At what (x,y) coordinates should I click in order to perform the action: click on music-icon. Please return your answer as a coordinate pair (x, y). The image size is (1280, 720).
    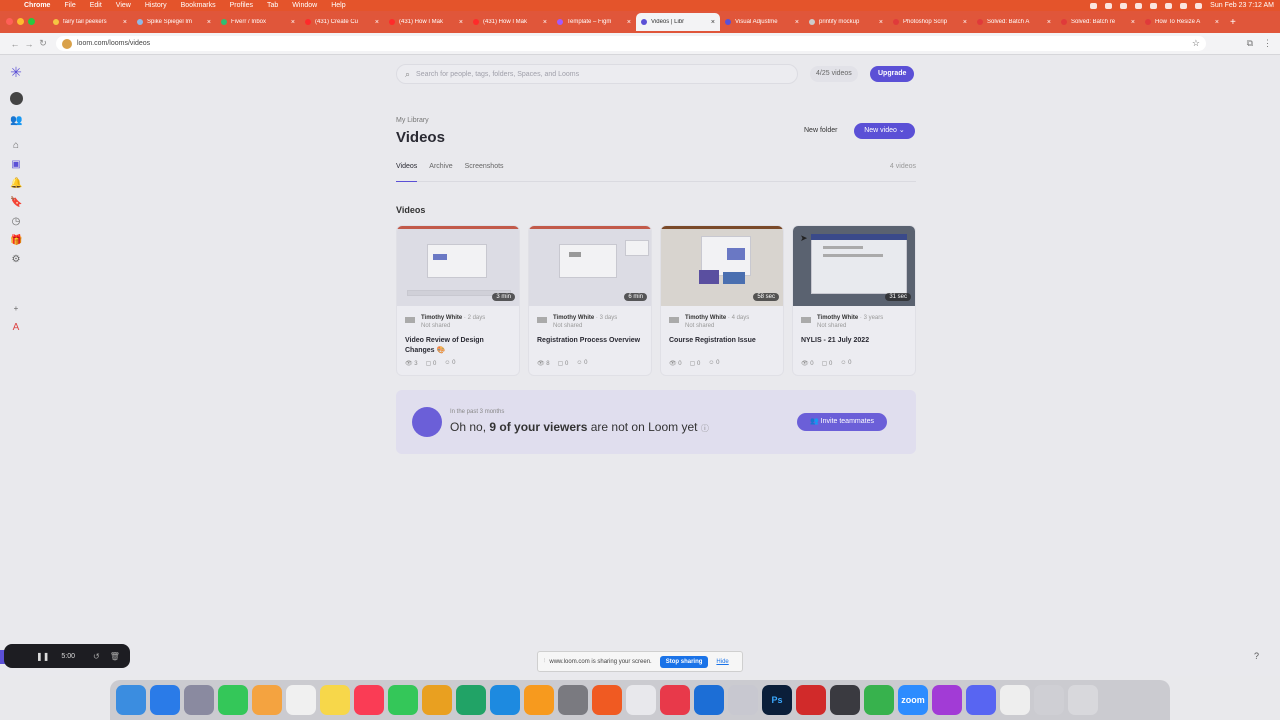
    Looking at the image, I should click on (369, 700).